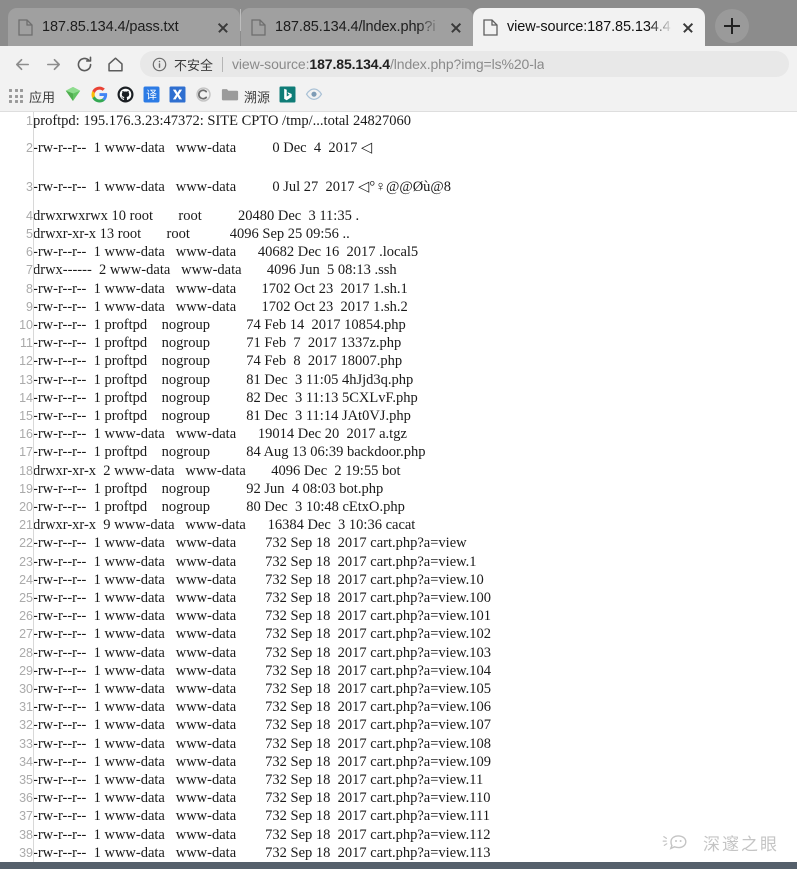 The image size is (797, 869). What do you see at coordinates (29, 186) in the screenshot?
I see `line-number: 3` at bounding box center [29, 186].